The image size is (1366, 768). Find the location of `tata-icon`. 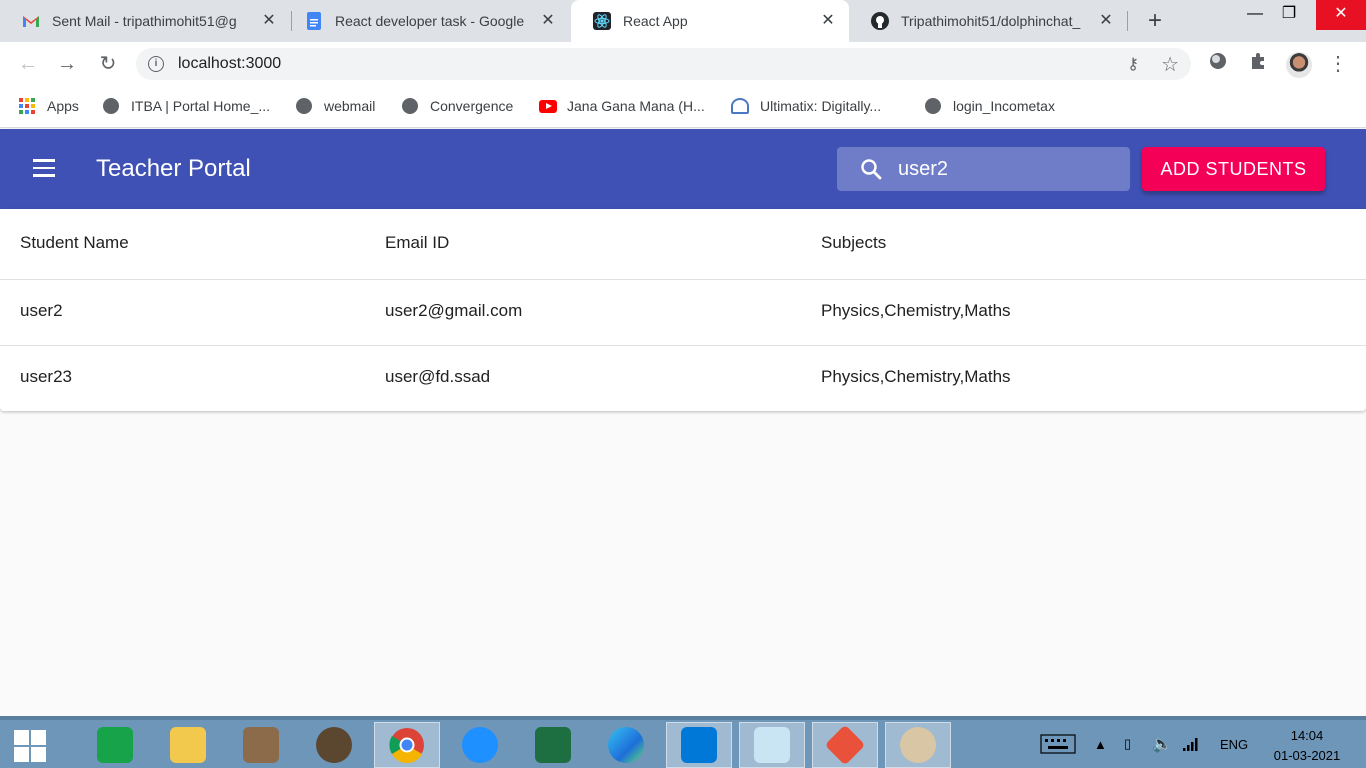

tata-icon is located at coordinates (740, 106).